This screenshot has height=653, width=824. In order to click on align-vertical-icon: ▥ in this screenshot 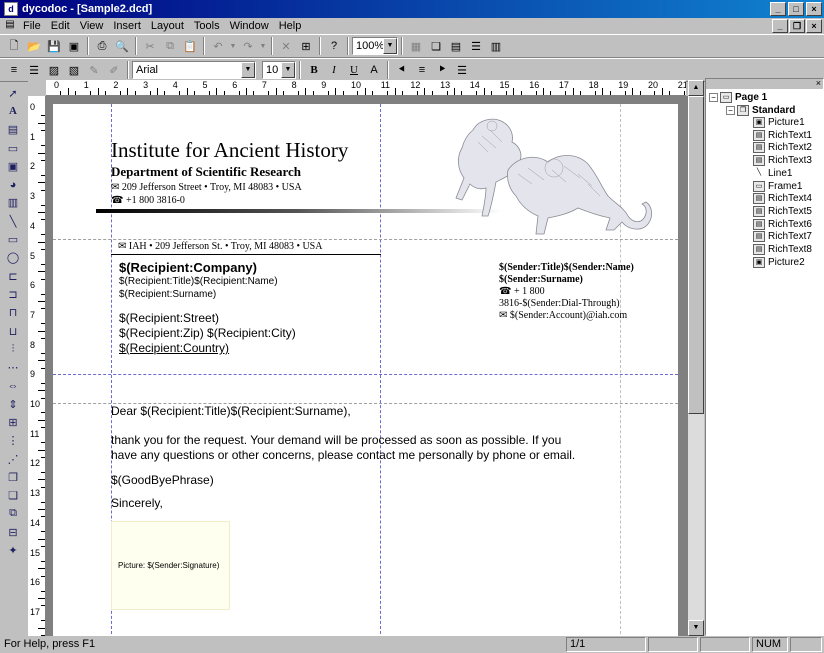, I will do `click(496, 46)`.